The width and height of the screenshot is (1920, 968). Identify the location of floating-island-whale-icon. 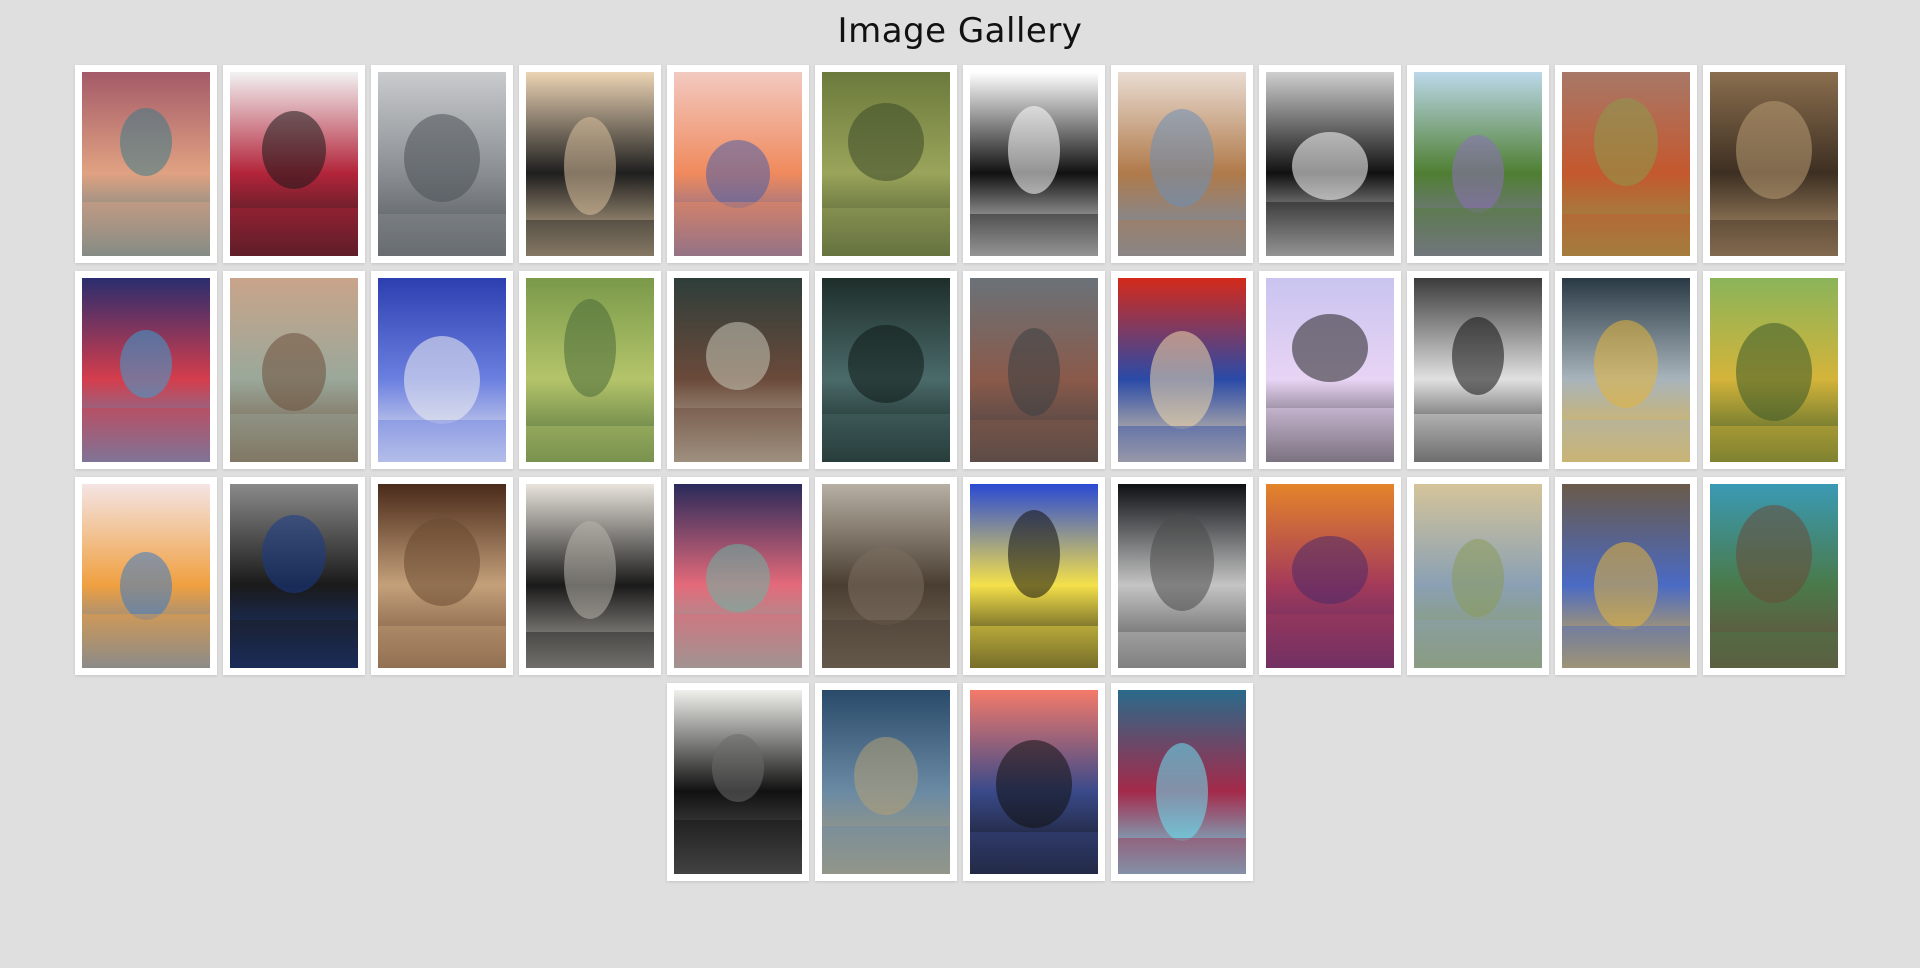
(738, 576).